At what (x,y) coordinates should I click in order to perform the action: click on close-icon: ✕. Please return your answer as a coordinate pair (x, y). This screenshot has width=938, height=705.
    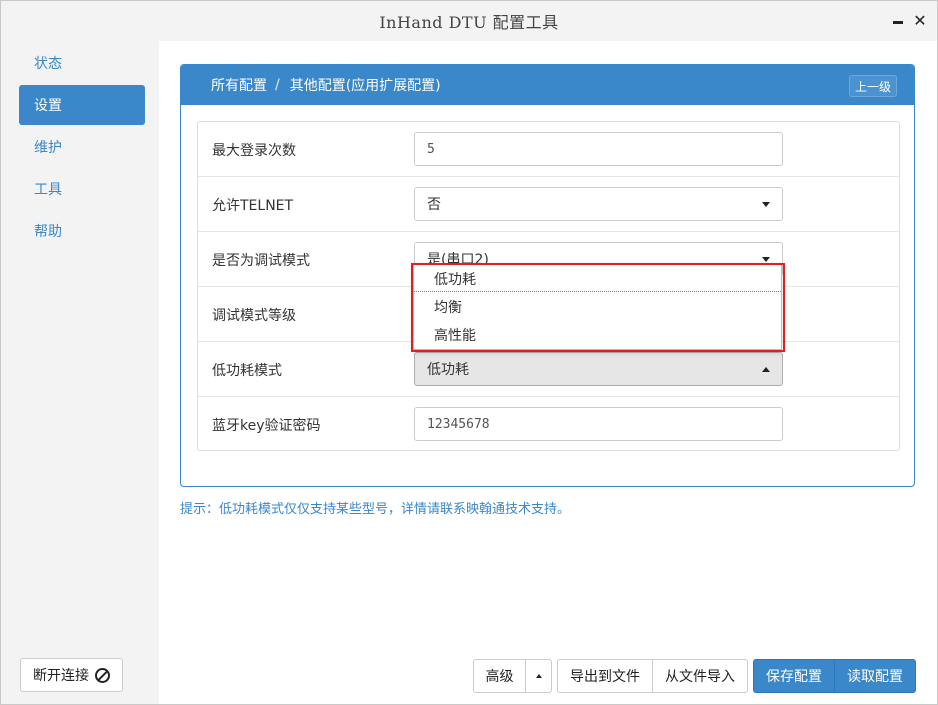
    Looking at the image, I should click on (920, 20).